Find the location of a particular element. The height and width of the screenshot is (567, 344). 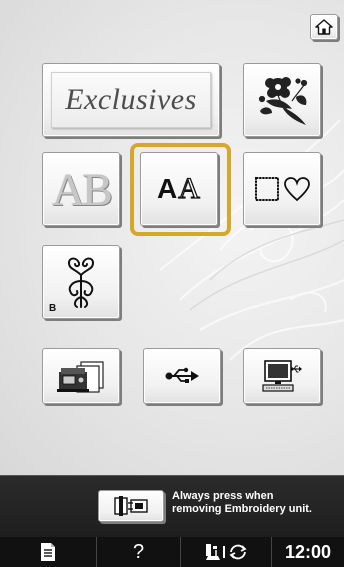

exclusives-label: Exclusives is located at coordinates (131, 100).